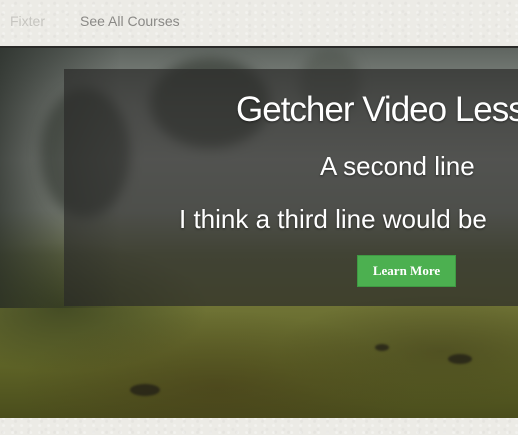  I want to click on hero-headline: Getcher Video Less, so click(377, 109).